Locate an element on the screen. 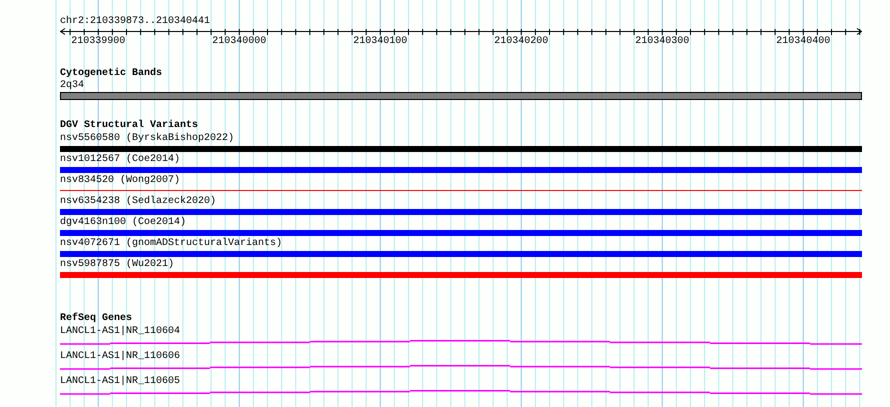 This screenshot has height=407, width=890. feature-label: nsv6354238 (Sedlazeck2020) is located at coordinates (138, 201).